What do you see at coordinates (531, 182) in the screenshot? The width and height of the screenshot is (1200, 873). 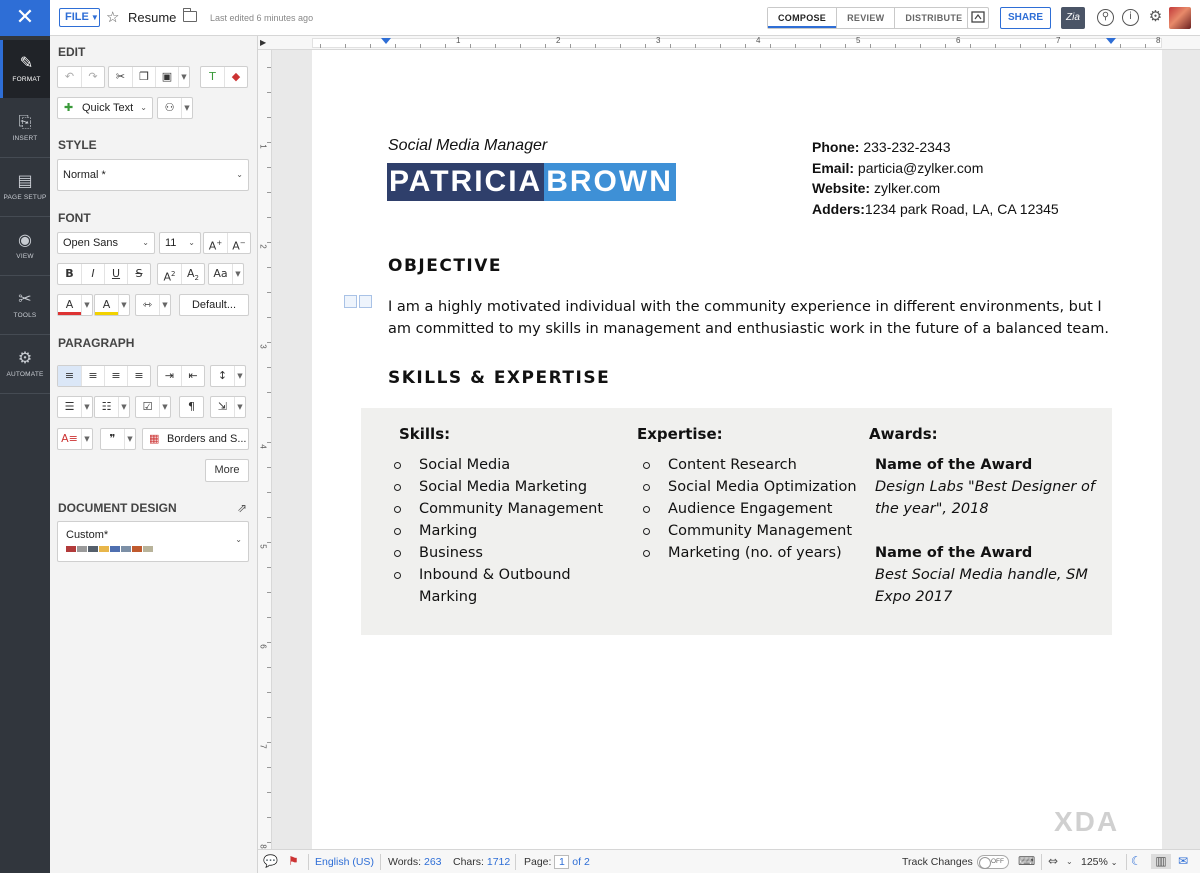 I see `name-banner: PATRICIA BROWN` at bounding box center [531, 182].